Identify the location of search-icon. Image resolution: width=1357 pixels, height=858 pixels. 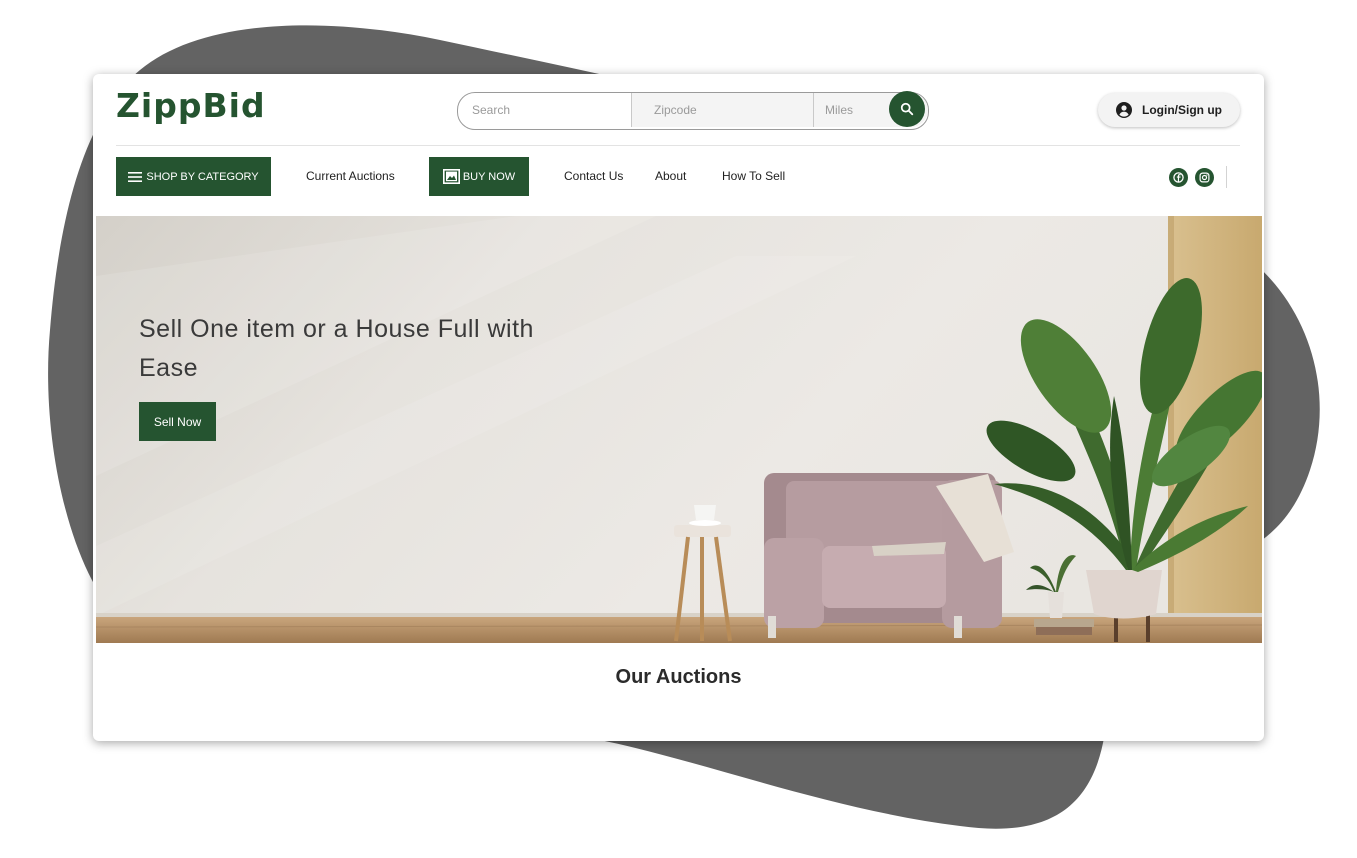
(907, 109).